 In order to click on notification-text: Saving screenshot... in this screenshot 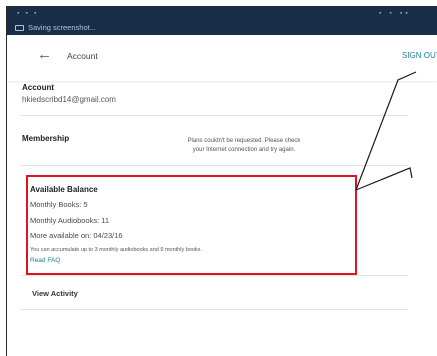, I will do `click(62, 27)`.